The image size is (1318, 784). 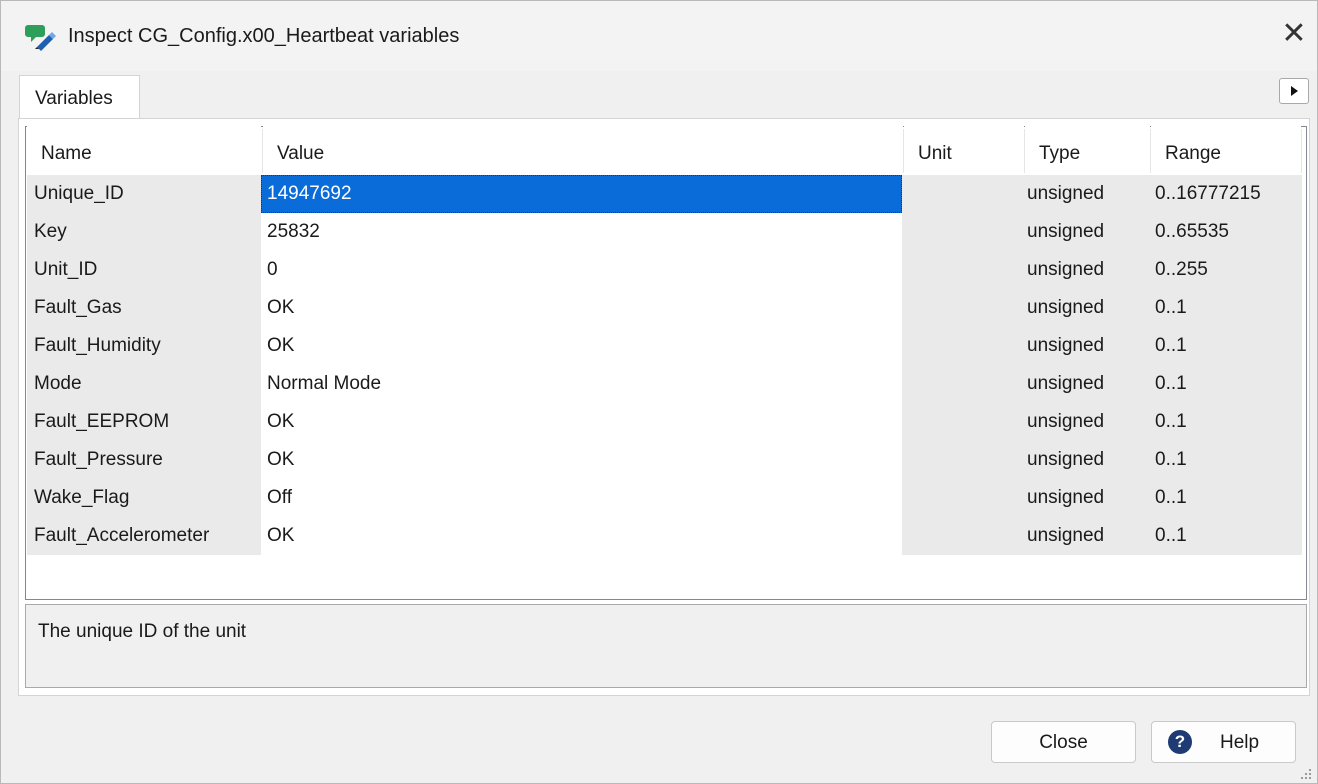 What do you see at coordinates (1294, 34) in the screenshot?
I see `close-icon: ✕` at bounding box center [1294, 34].